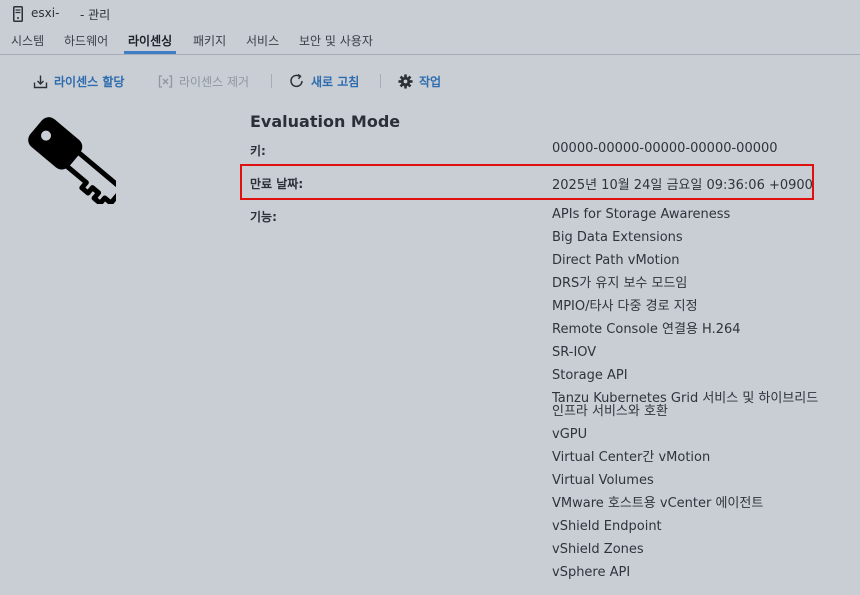 The image size is (860, 595). Describe the element at coordinates (258, 151) in the screenshot. I see `key-label: 키:` at that location.